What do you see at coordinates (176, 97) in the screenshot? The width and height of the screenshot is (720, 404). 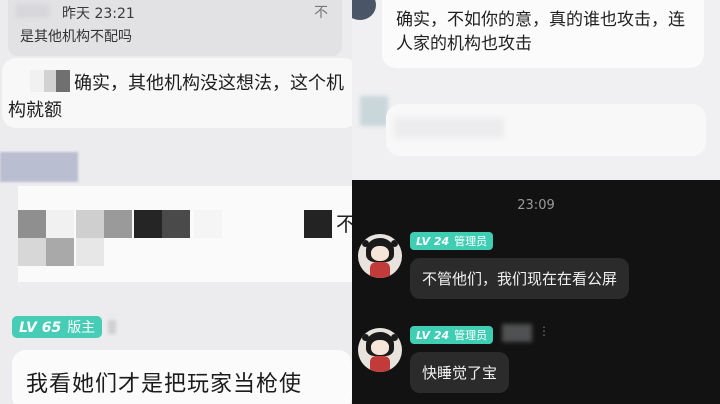 I see `reply-text: 确实，其他机构没这想法，这个机构就额` at bounding box center [176, 97].